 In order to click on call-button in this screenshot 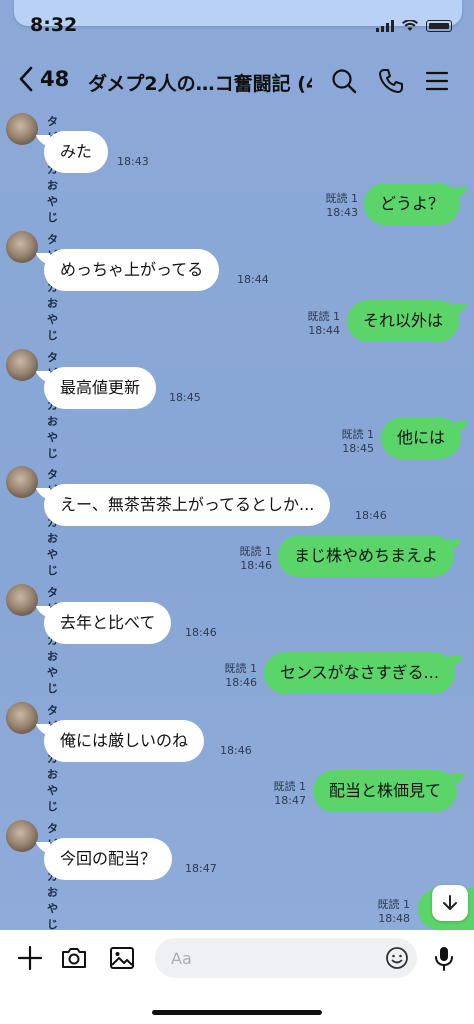, I will do `click(391, 81)`.